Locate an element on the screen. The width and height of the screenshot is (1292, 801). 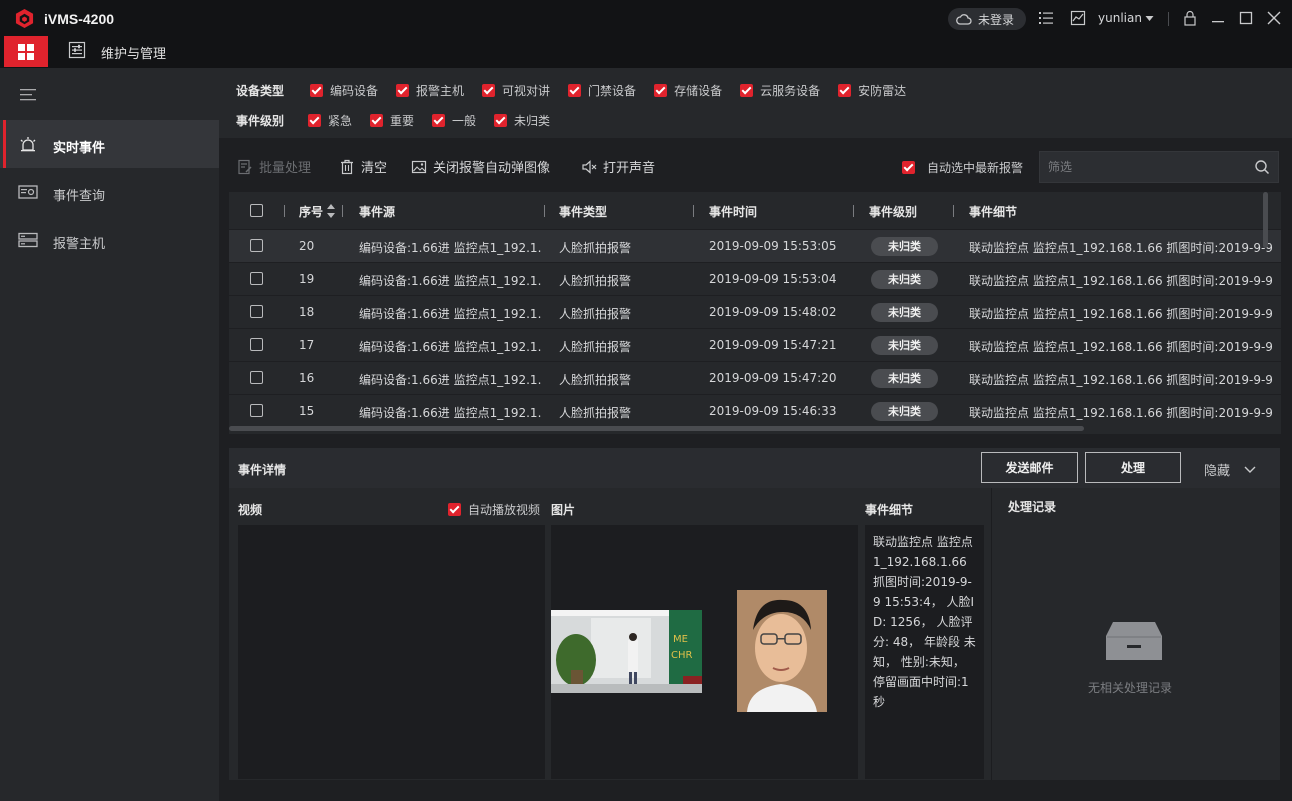
handling-records-panel: 处理记录 无相关处理记录 is located at coordinates (1135, 634).